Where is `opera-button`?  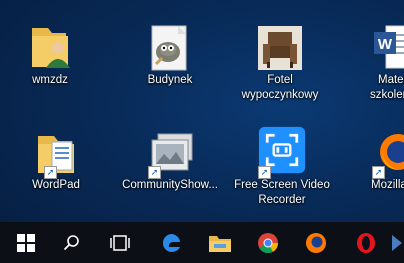 opera-button is located at coordinates (366, 242).